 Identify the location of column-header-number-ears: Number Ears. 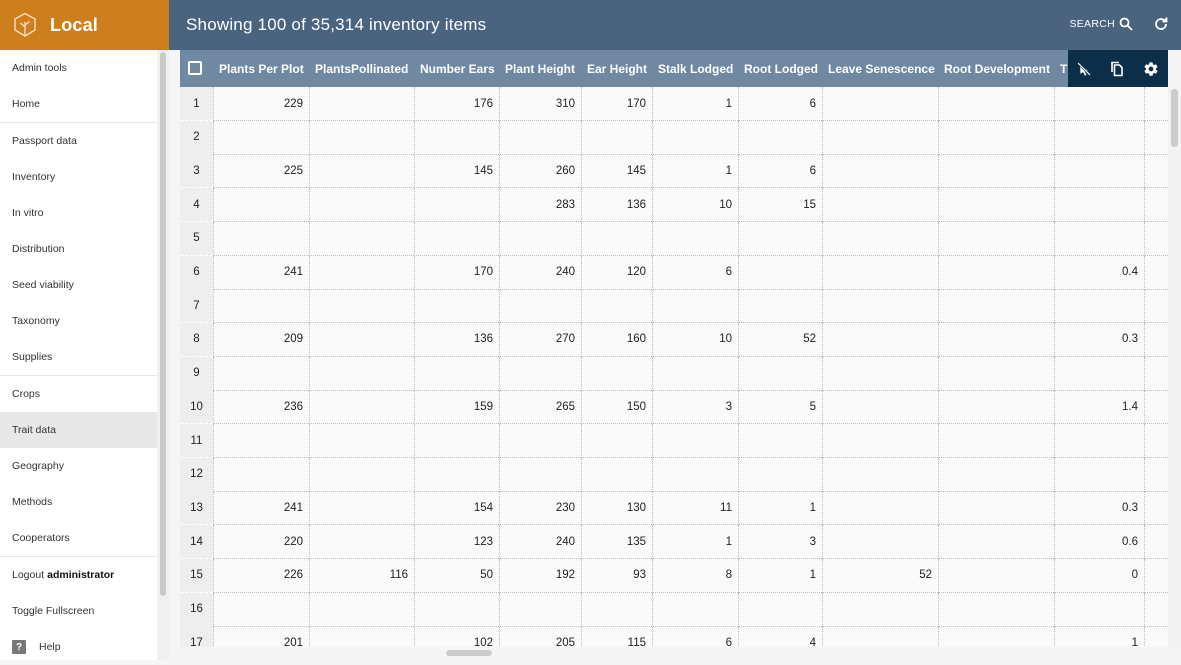
(457, 68).